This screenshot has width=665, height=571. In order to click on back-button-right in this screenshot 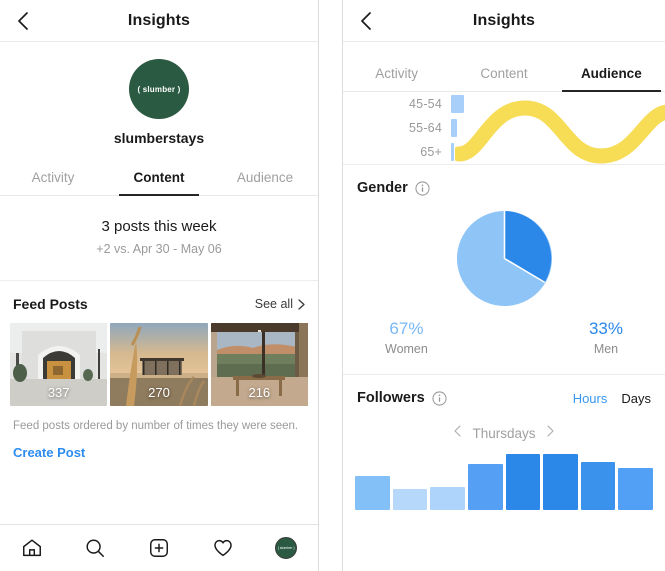, I will do `click(366, 20)`.